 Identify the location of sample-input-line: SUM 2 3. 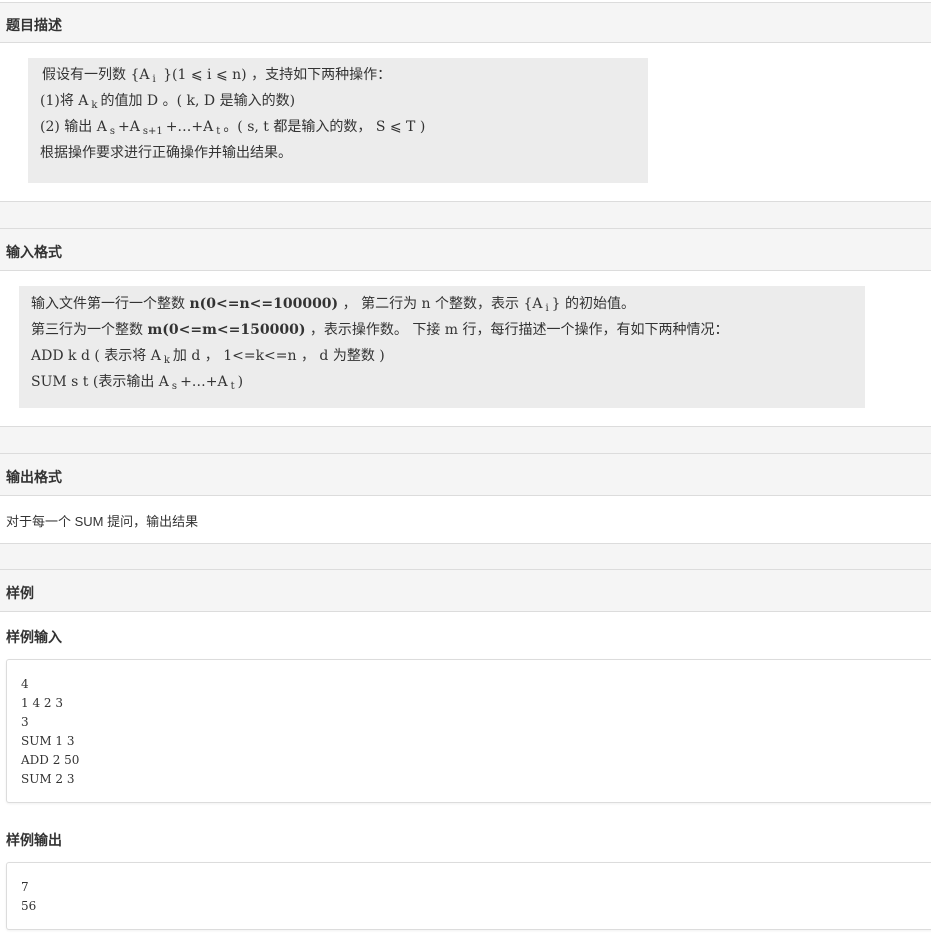
(48, 779).